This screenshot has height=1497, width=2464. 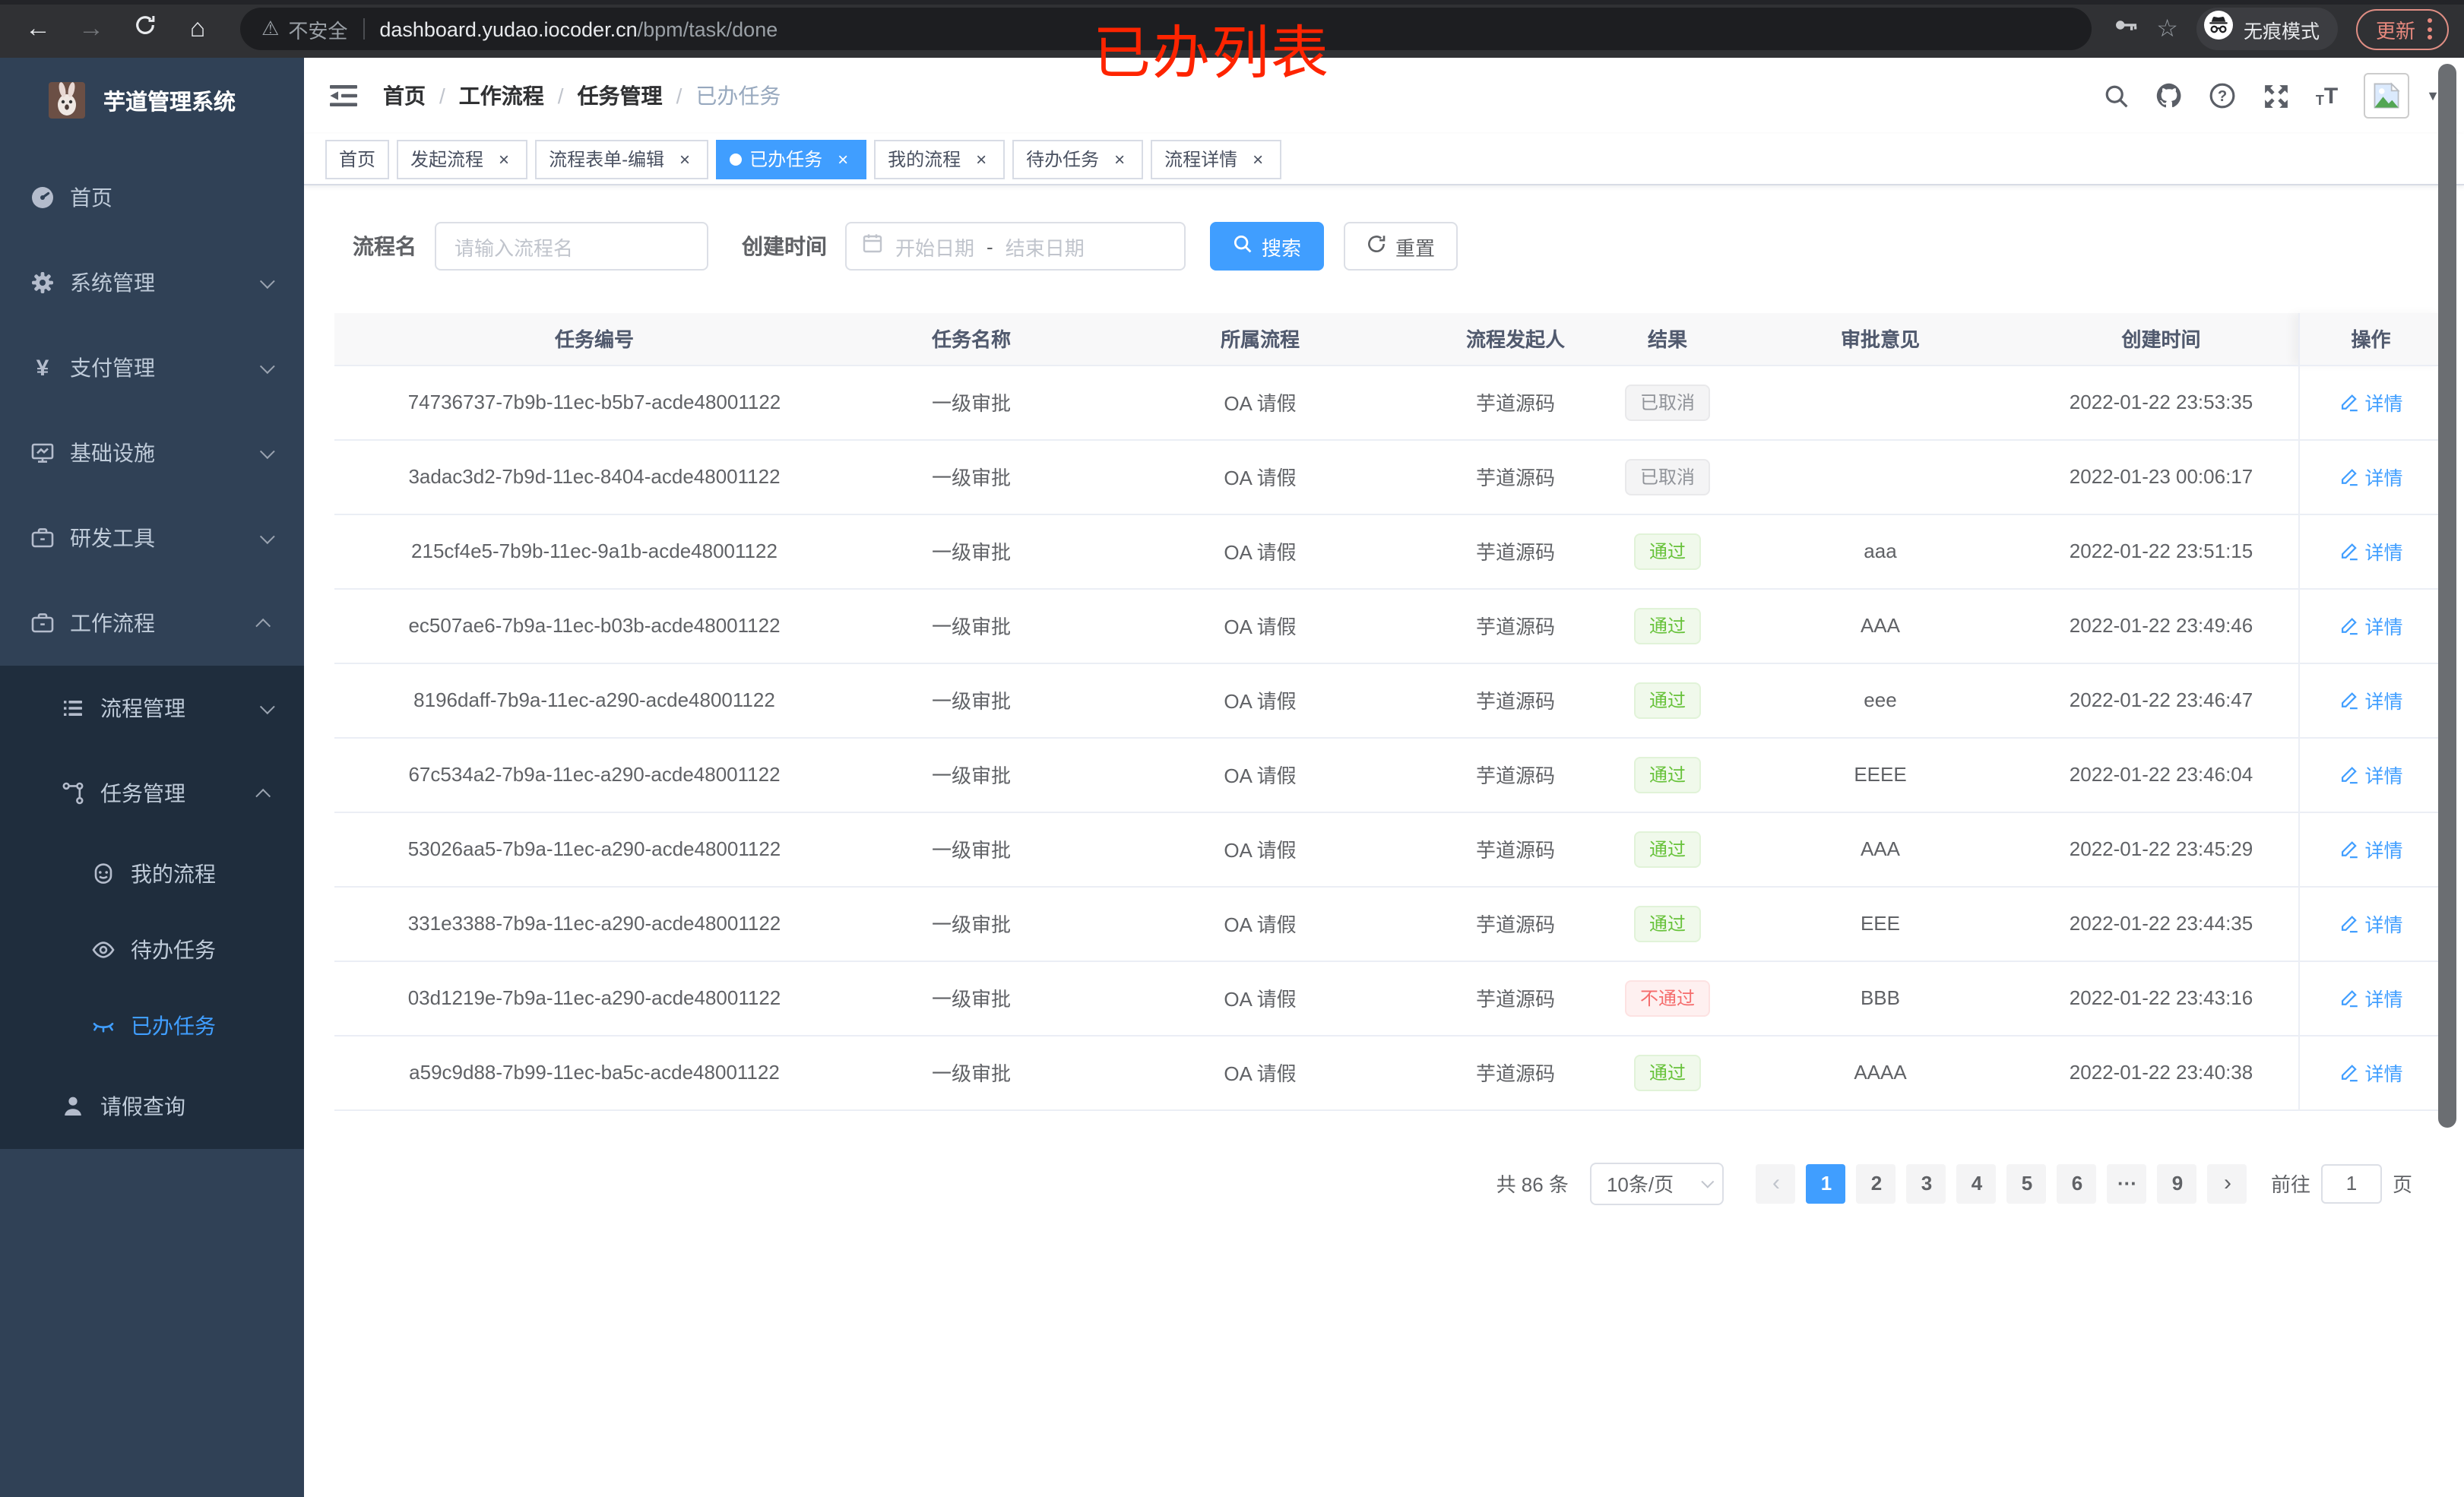 I want to click on prev-page-button: ‹, so click(x=1776, y=1183).